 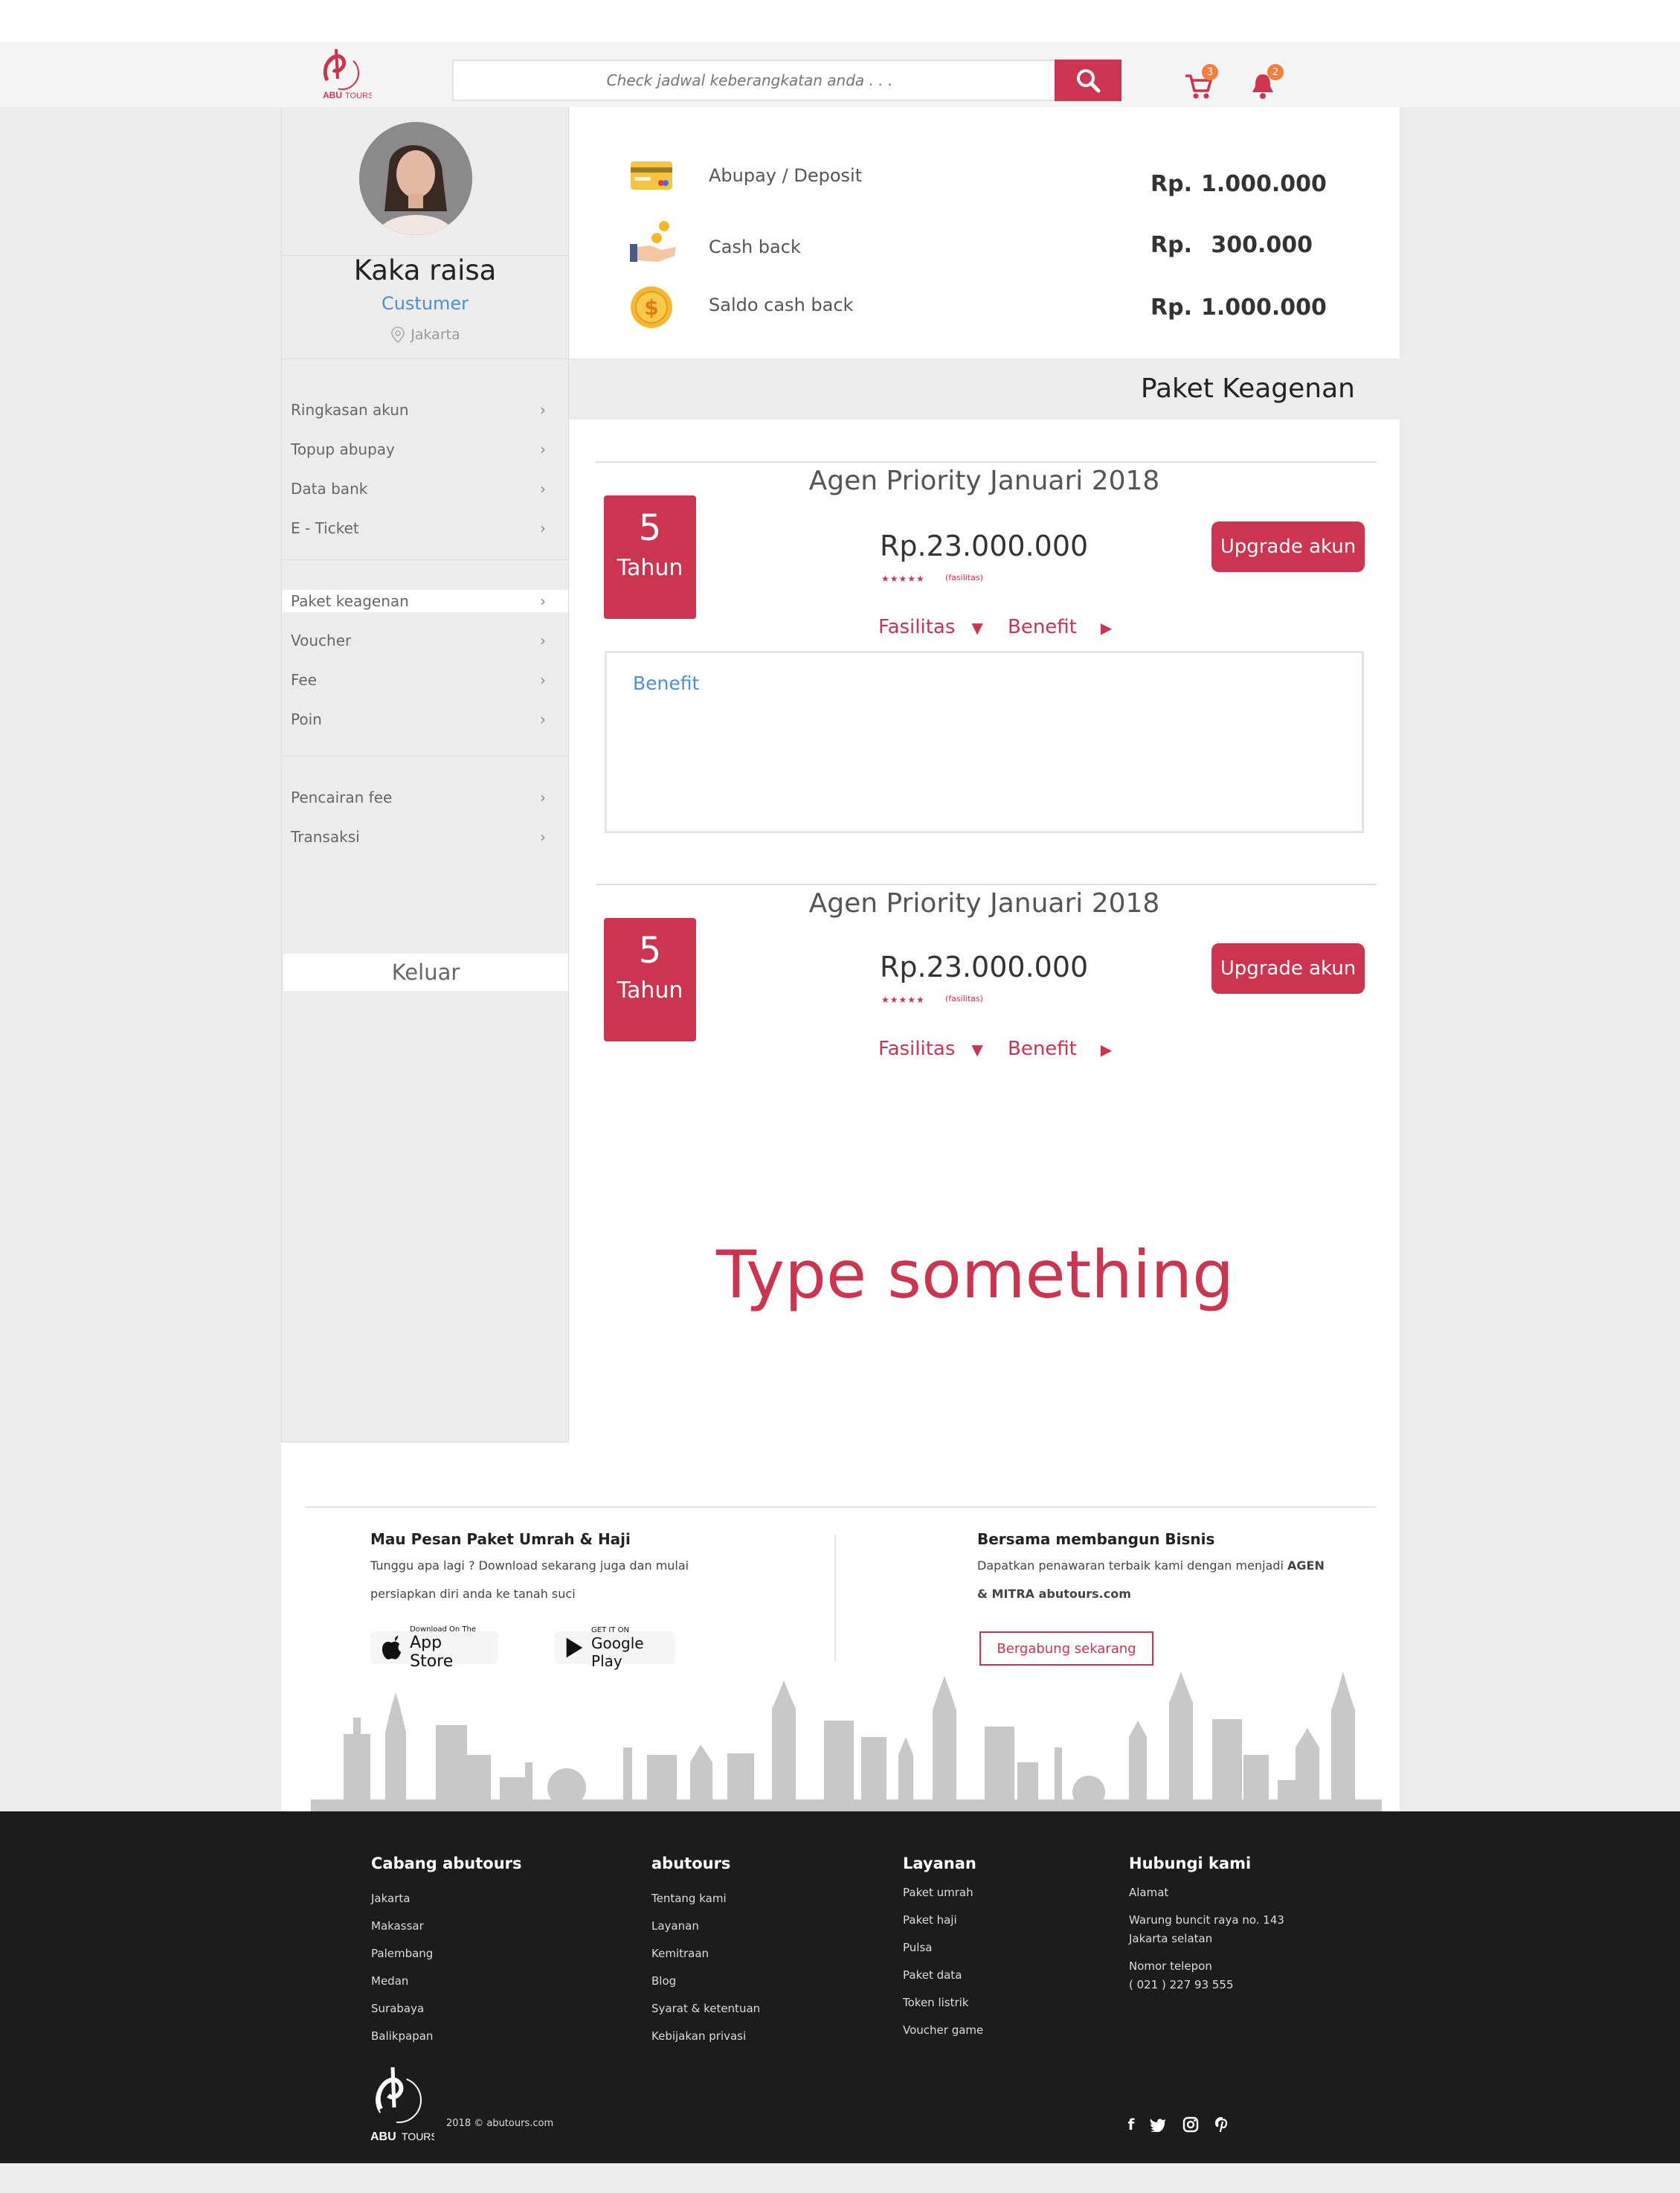 I want to click on profile-location: Jakarta, so click(x=425, y=335).